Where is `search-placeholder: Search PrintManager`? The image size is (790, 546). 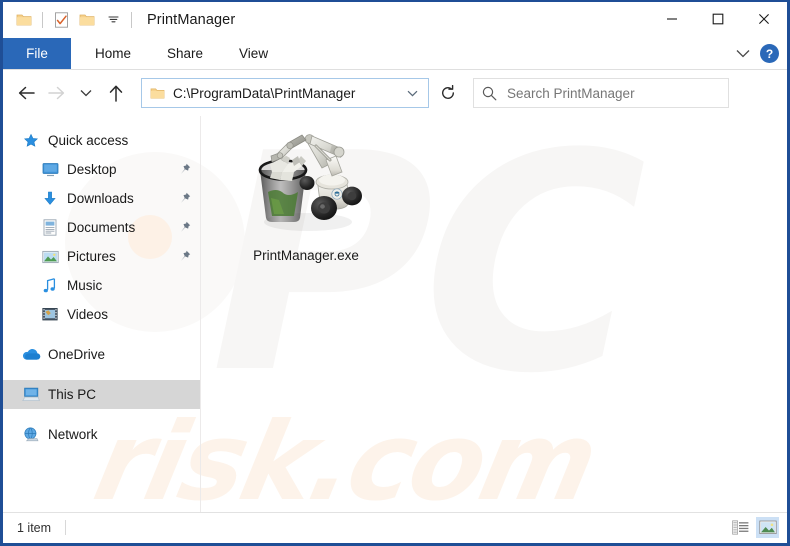 search-placeholder: Search PrintManager is located at coordinates (571, 93).